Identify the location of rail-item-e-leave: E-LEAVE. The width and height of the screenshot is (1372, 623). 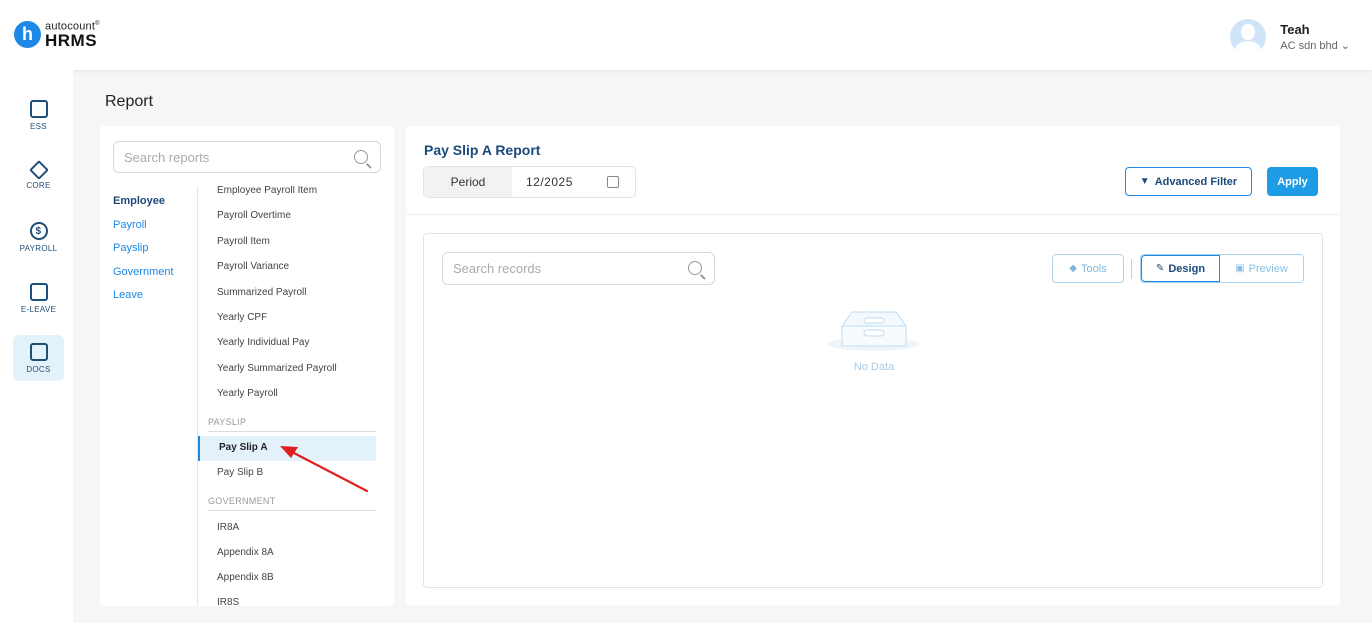
(38, 298).